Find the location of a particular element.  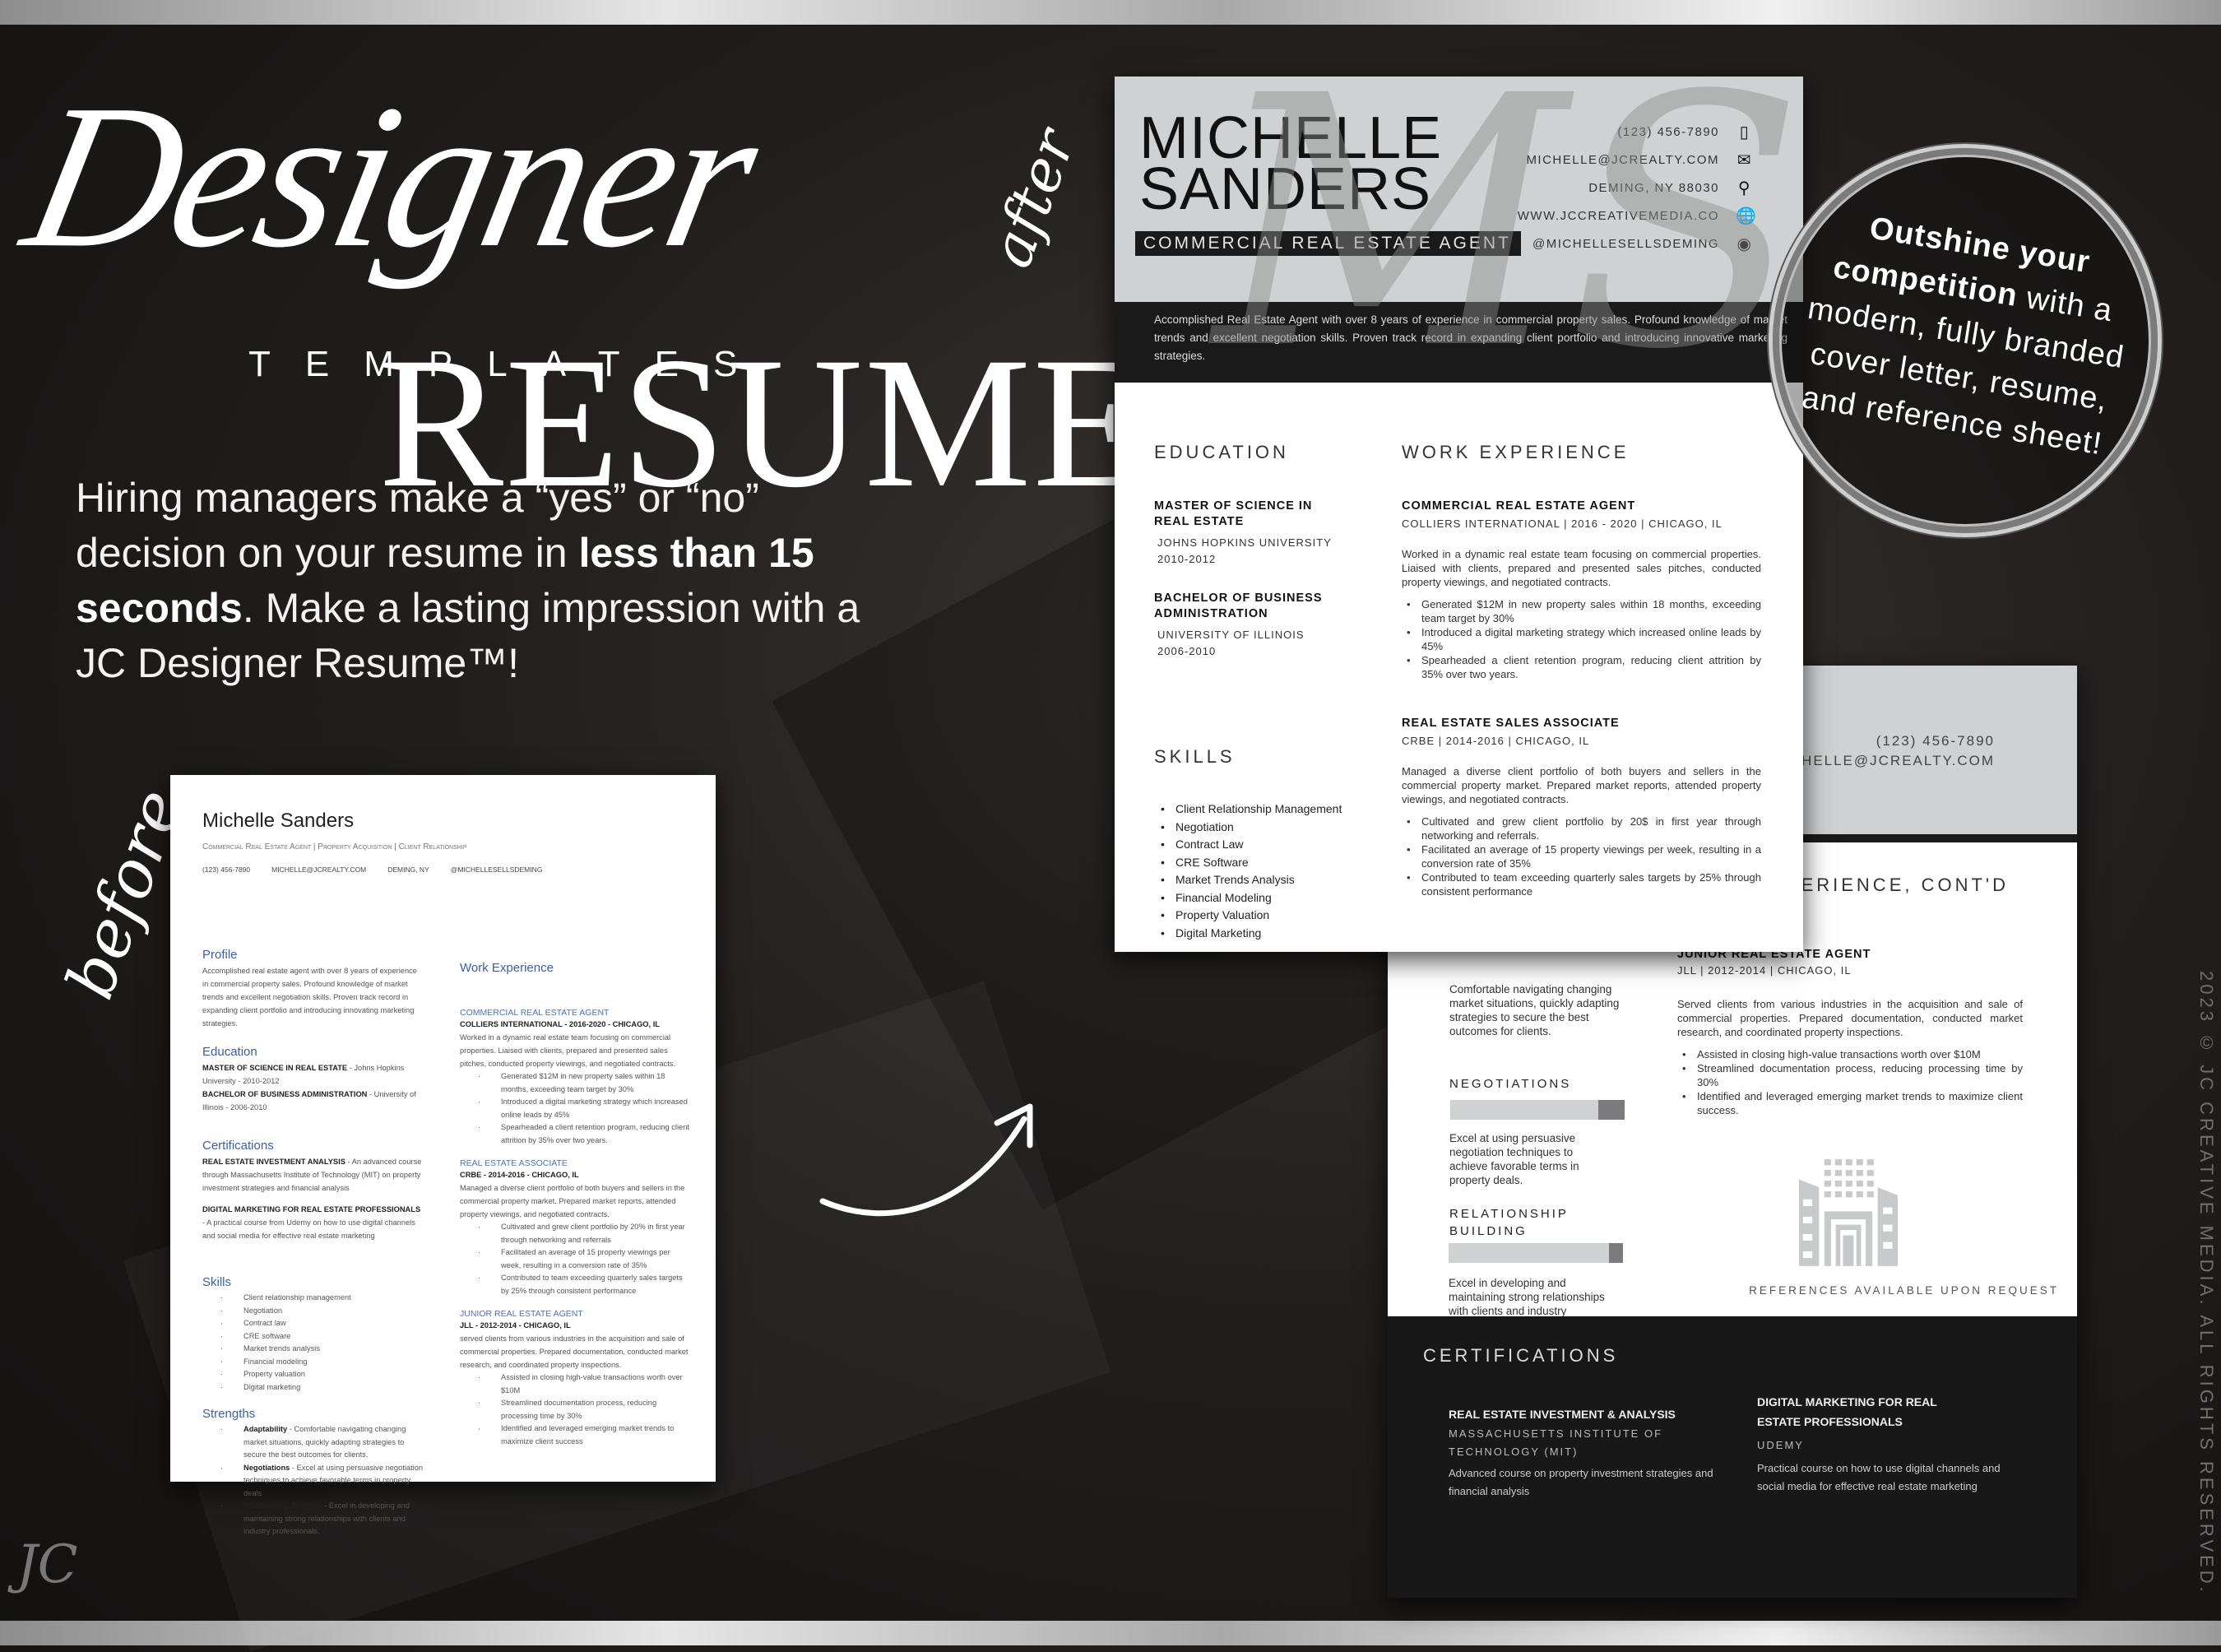

level-bar-marker is located at coordinates (1611, 1110).